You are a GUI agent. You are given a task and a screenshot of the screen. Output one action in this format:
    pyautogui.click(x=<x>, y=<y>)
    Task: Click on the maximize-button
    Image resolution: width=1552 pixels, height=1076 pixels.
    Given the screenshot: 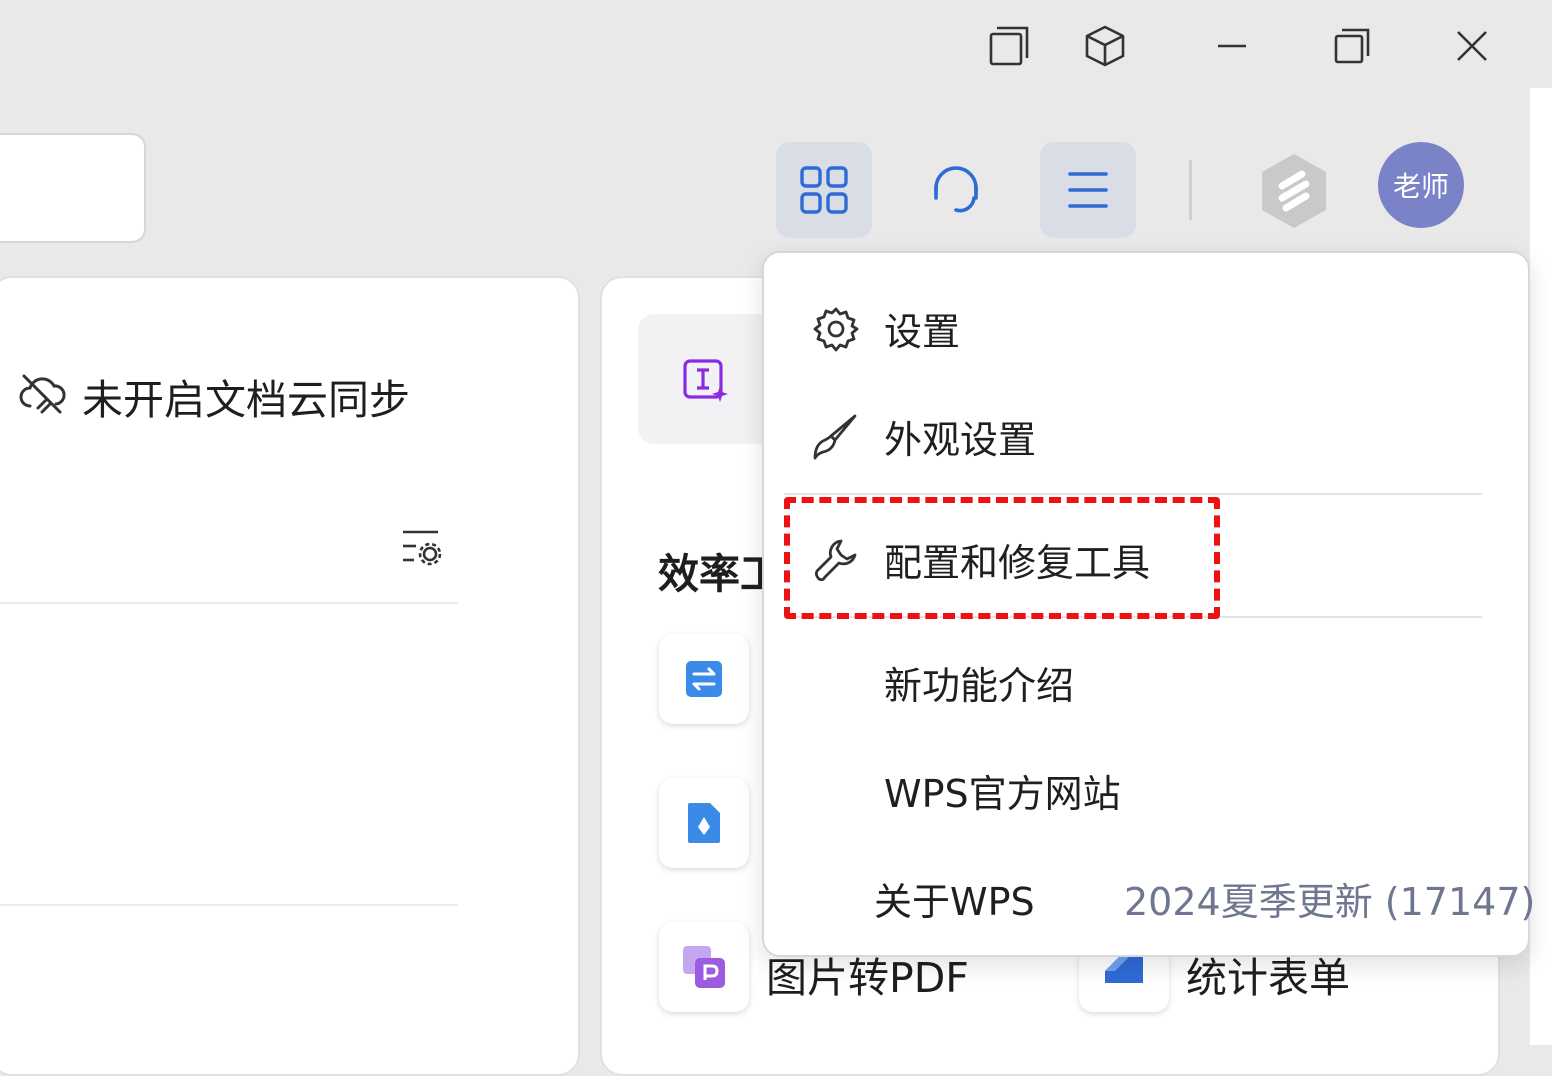 What is the action you would take?
    pyautogui.click(x=1352, y=46)
    